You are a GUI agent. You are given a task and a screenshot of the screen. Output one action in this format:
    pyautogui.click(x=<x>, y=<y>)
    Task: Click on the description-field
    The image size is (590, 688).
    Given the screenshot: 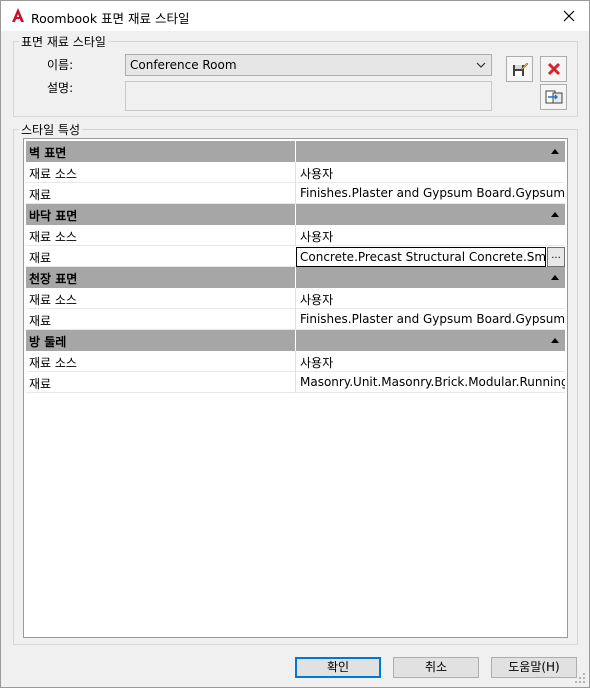 What is the action you would take?
    pyautogui.click(x=308, y=96)
    